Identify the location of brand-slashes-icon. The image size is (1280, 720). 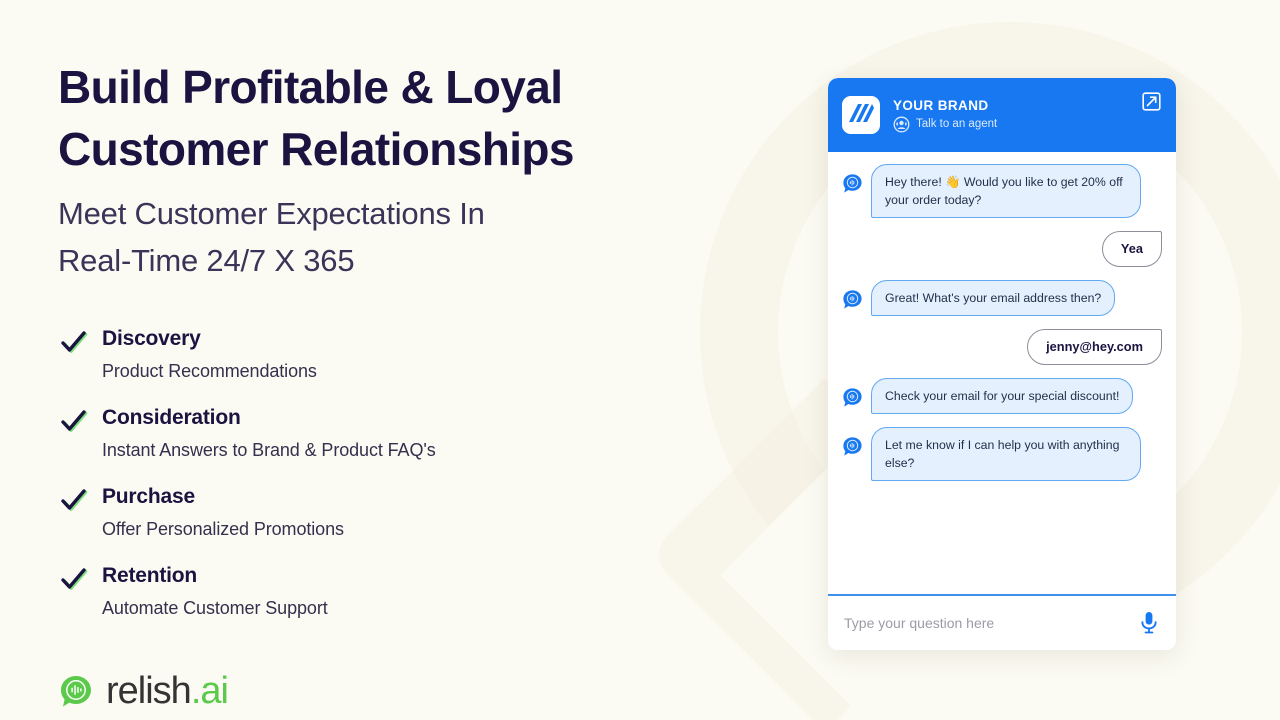
(861, 115).